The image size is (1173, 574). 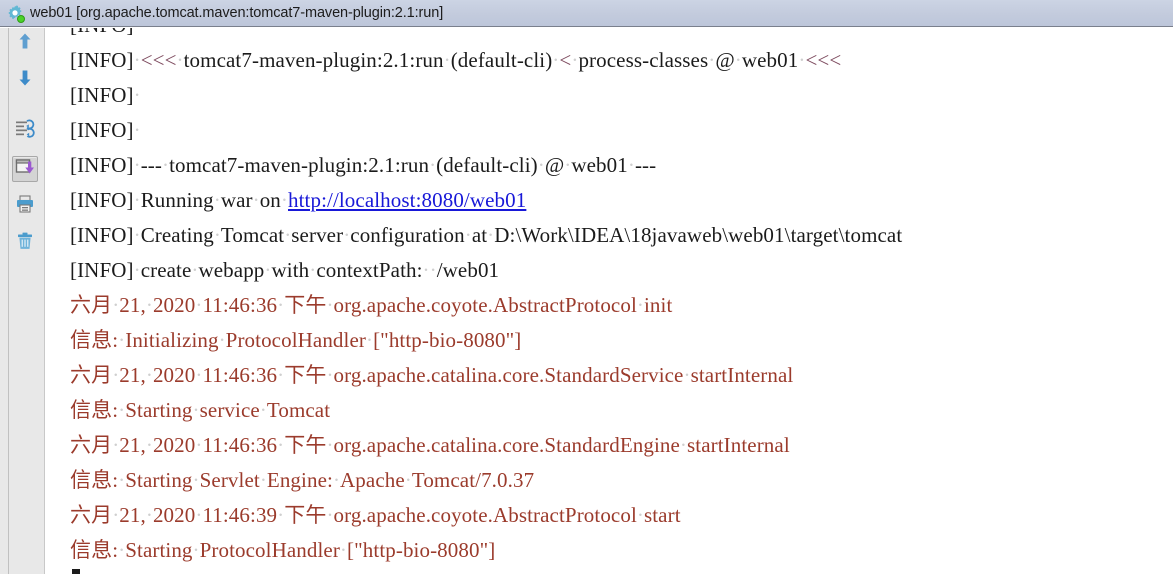 I want to click on console-text: web01, so click(x=599, y=165).